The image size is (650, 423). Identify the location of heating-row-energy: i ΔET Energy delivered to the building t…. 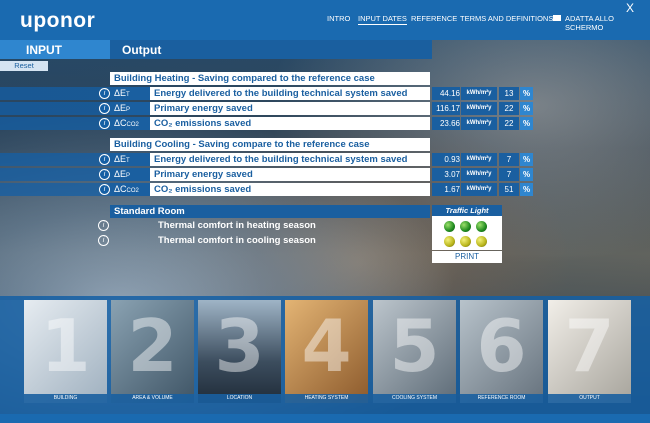
(215, 93).